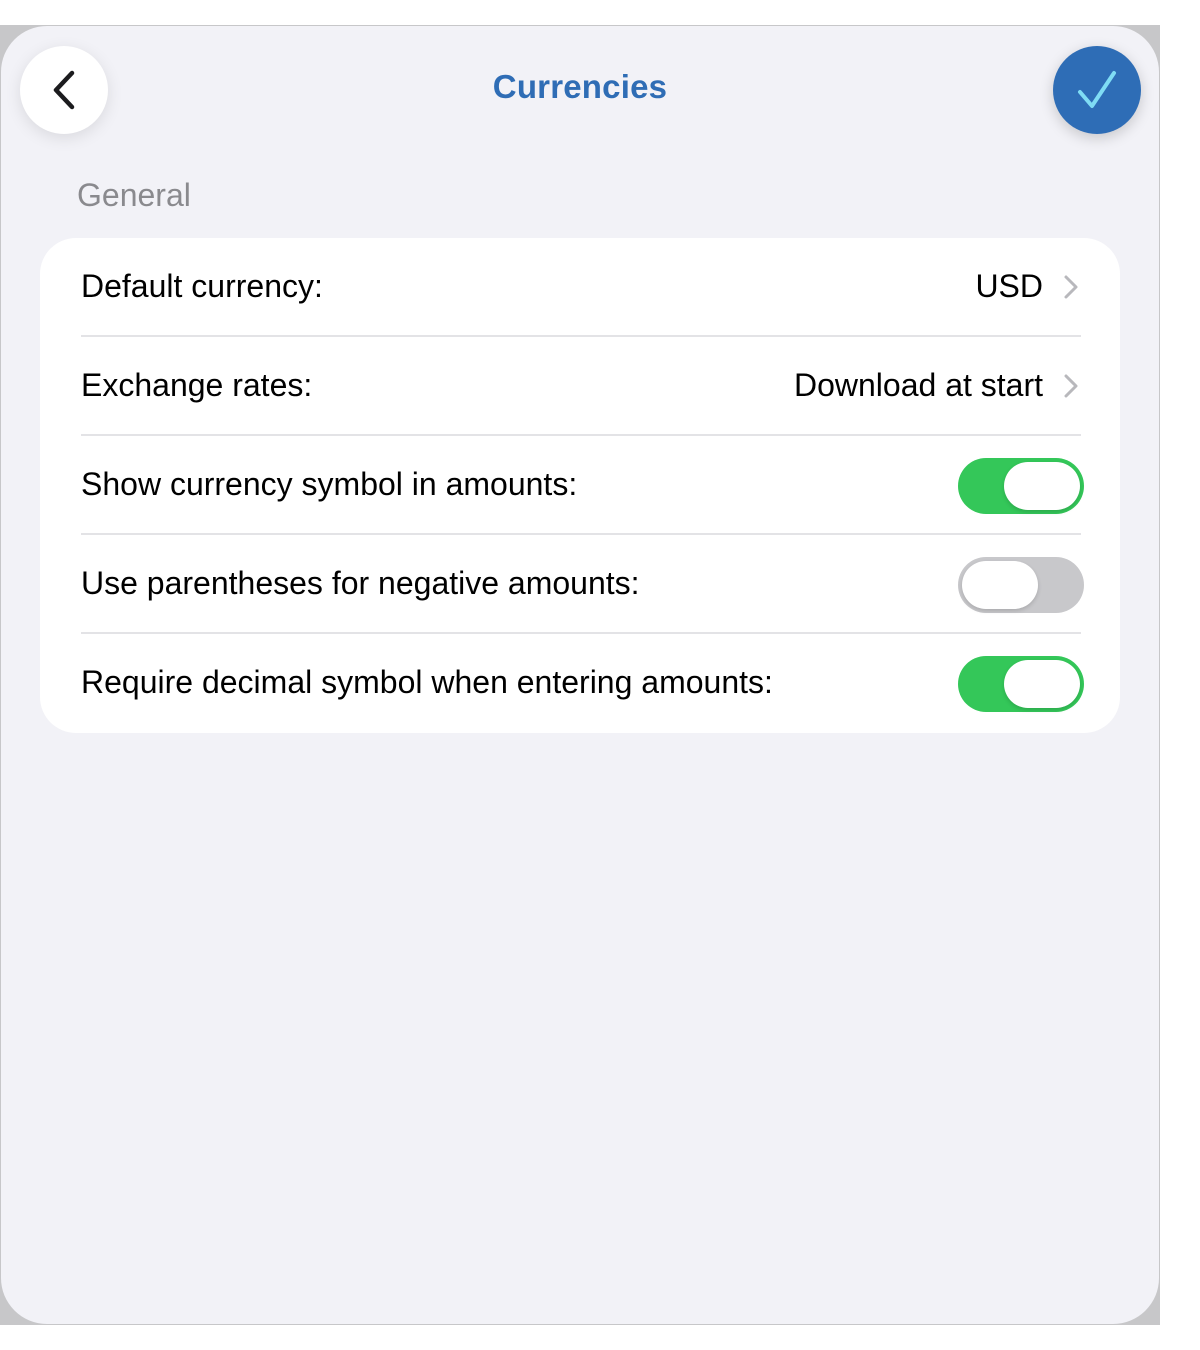 The image size is (1200, 1350). Describe the element at coordinates (580, 287) in the screenshot. I see `default-currency-row: Default currency: USD` at that location.